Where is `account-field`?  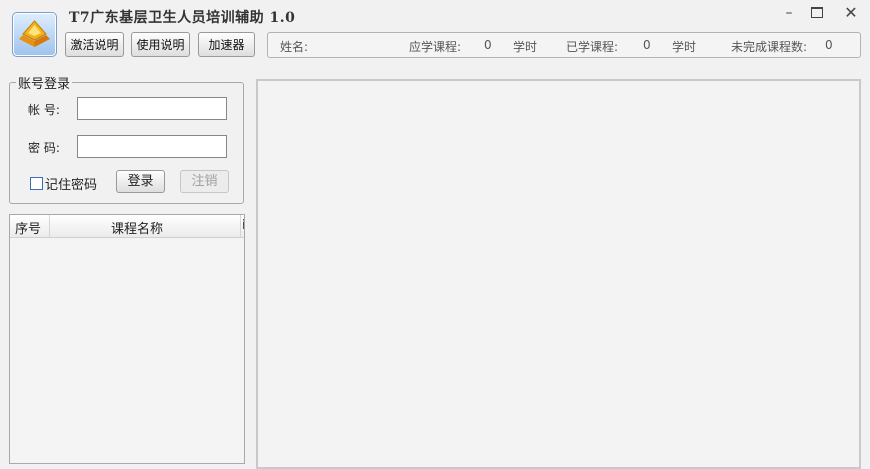
account-field is located at coordinates (152, 108).